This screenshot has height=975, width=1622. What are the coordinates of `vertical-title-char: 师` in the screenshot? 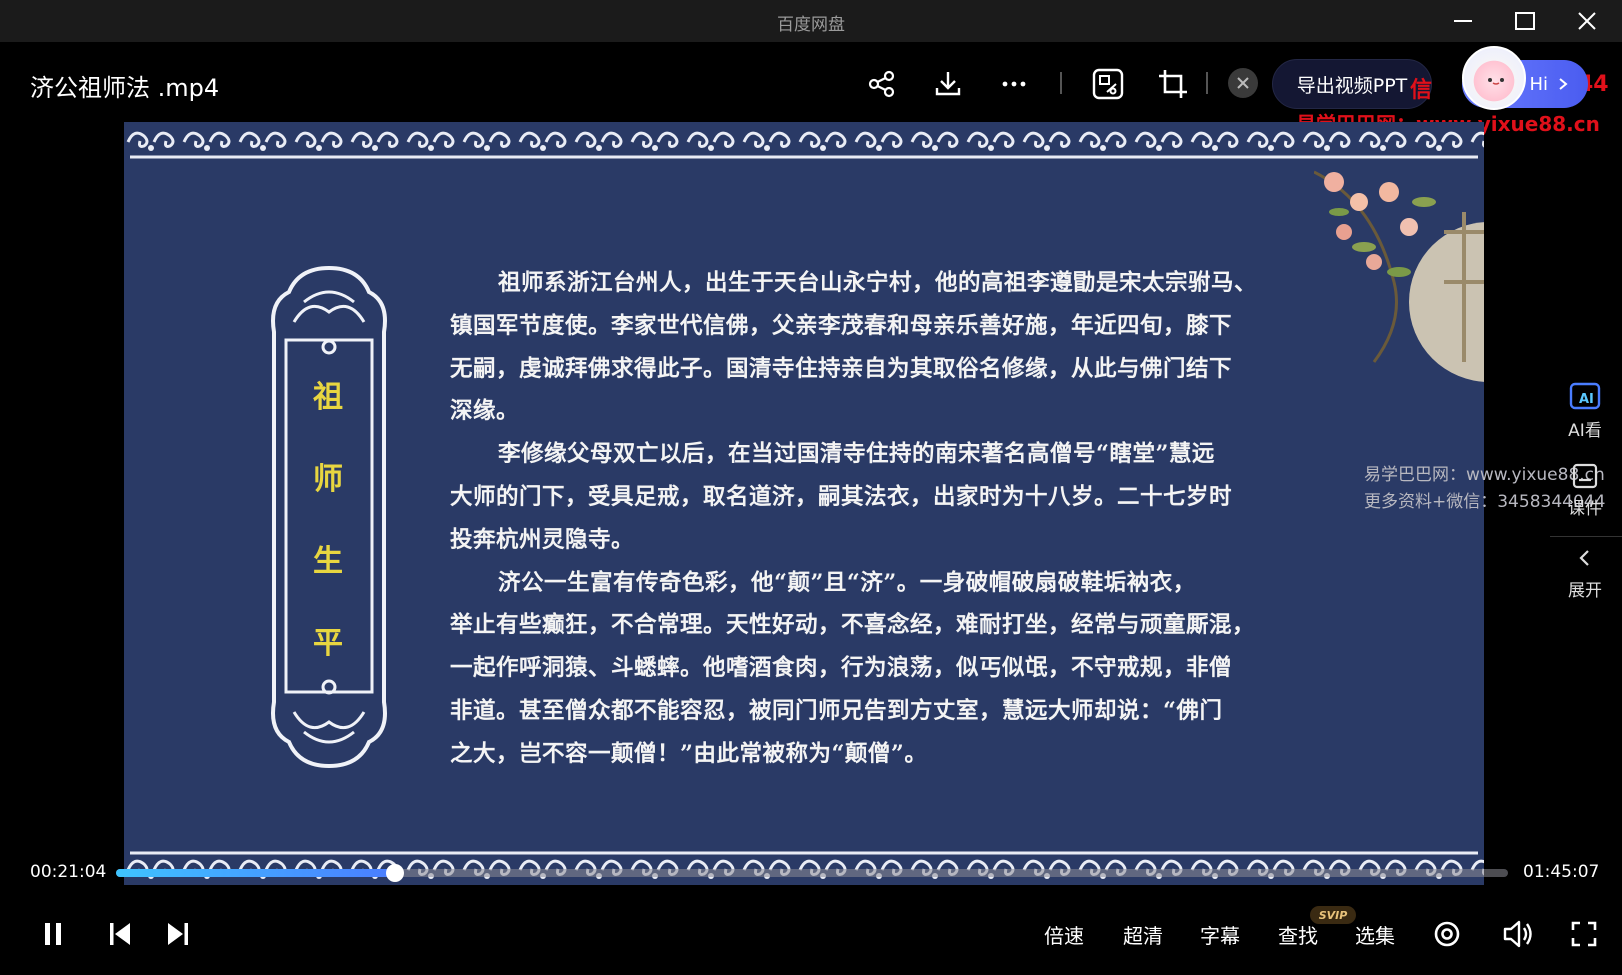 It's located at (328, 479).